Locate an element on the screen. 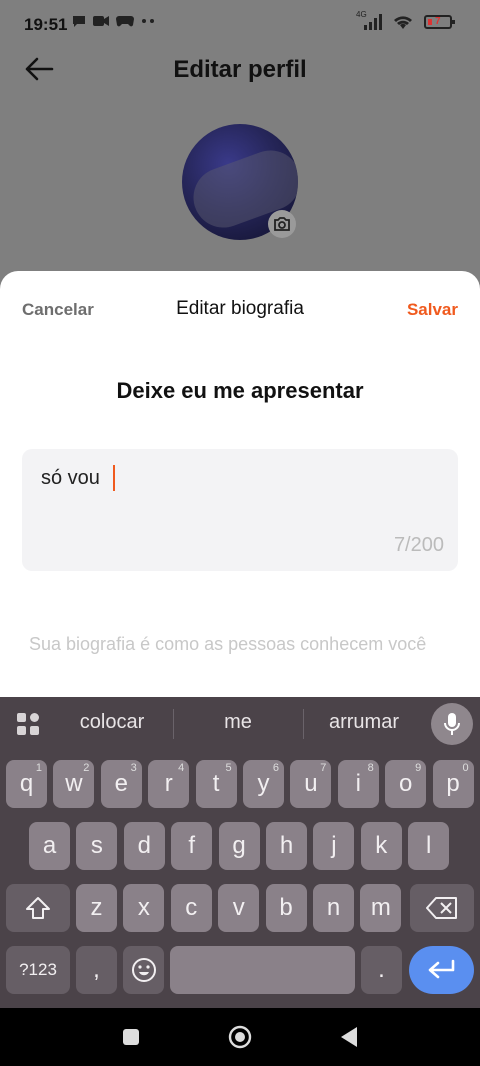 The height and width of the screenshot is (1066, 480). key-d-label: d is located at coordinates (144, 845).